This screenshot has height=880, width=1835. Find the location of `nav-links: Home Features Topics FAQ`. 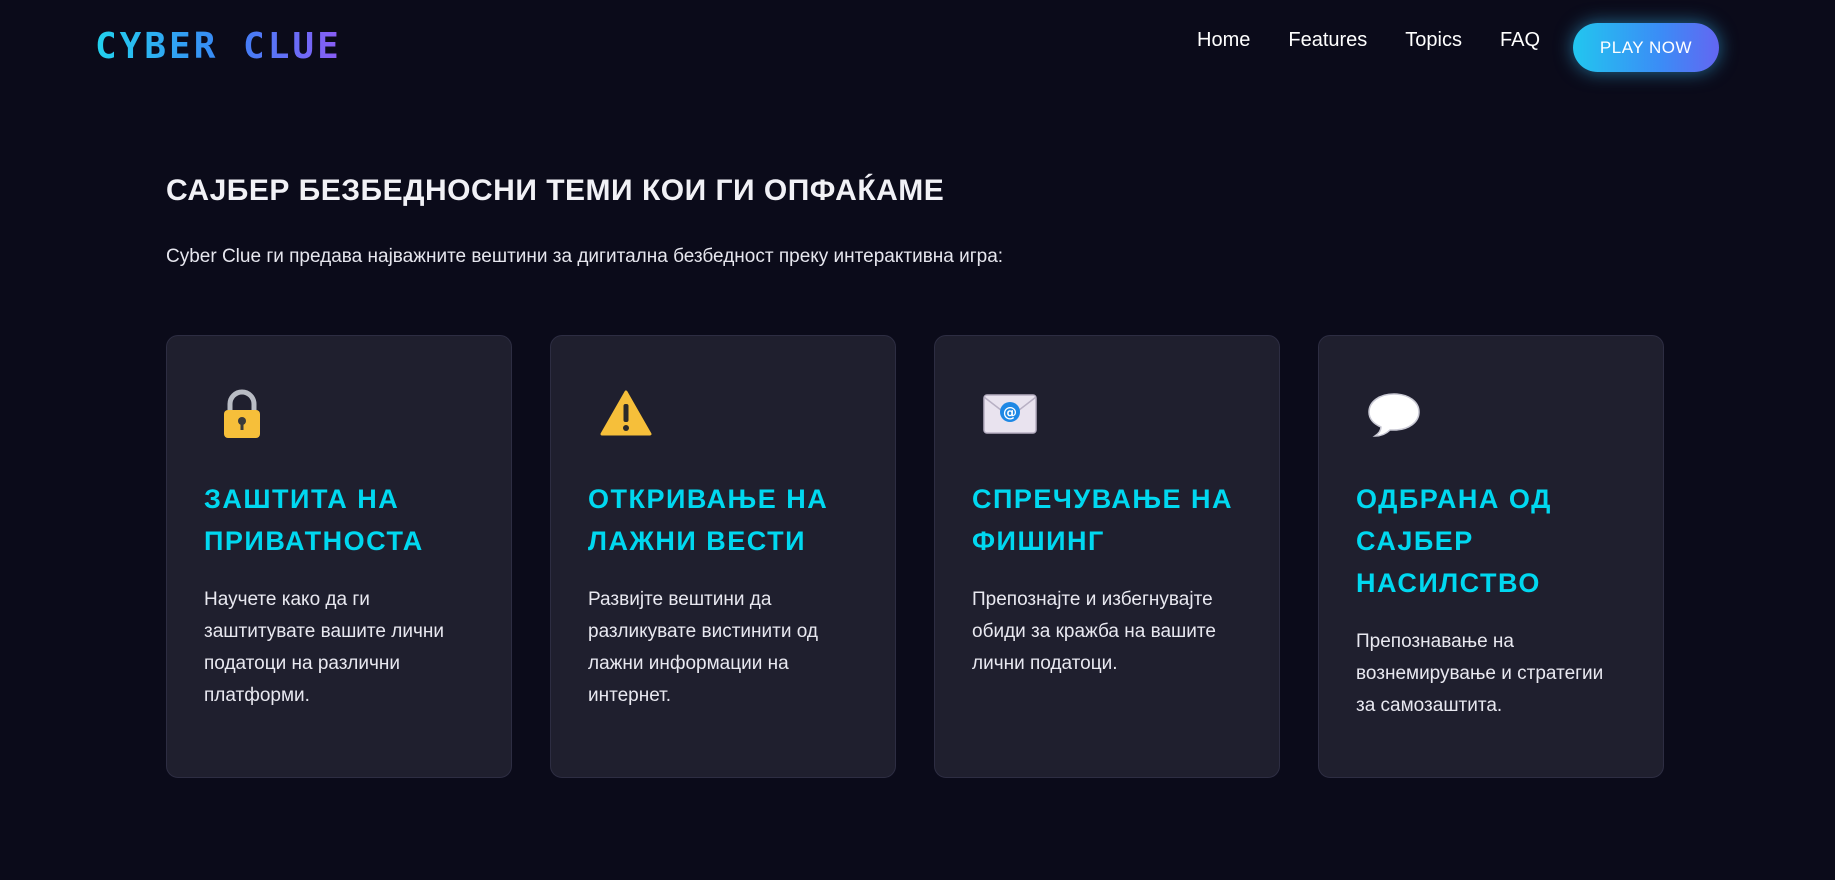

nav-links: Home Features Topics FAQ is located at coordinates (1368, 40).